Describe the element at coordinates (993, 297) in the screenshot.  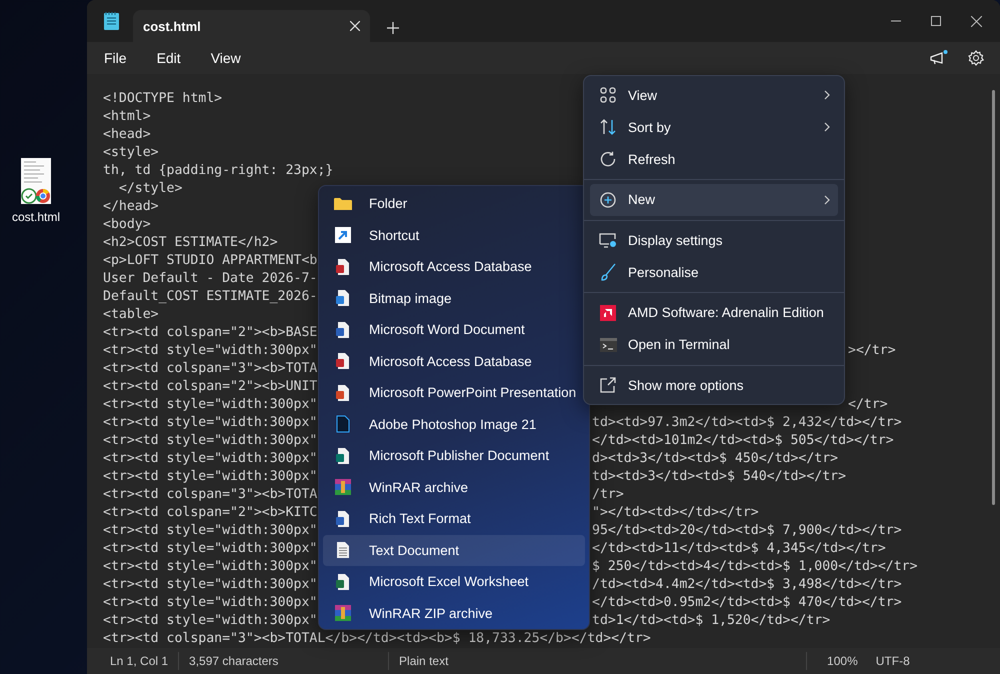
I see `scrollbar-thumb` at that location.